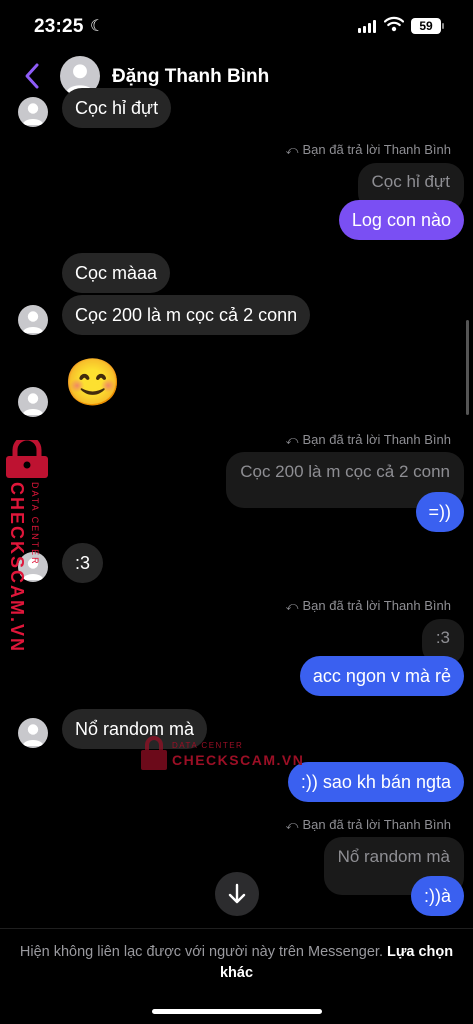  What do you see at coordinates (97, 26) in the screenshot?
I see `moon-icon: ☾` at bounding box center [97, 26].